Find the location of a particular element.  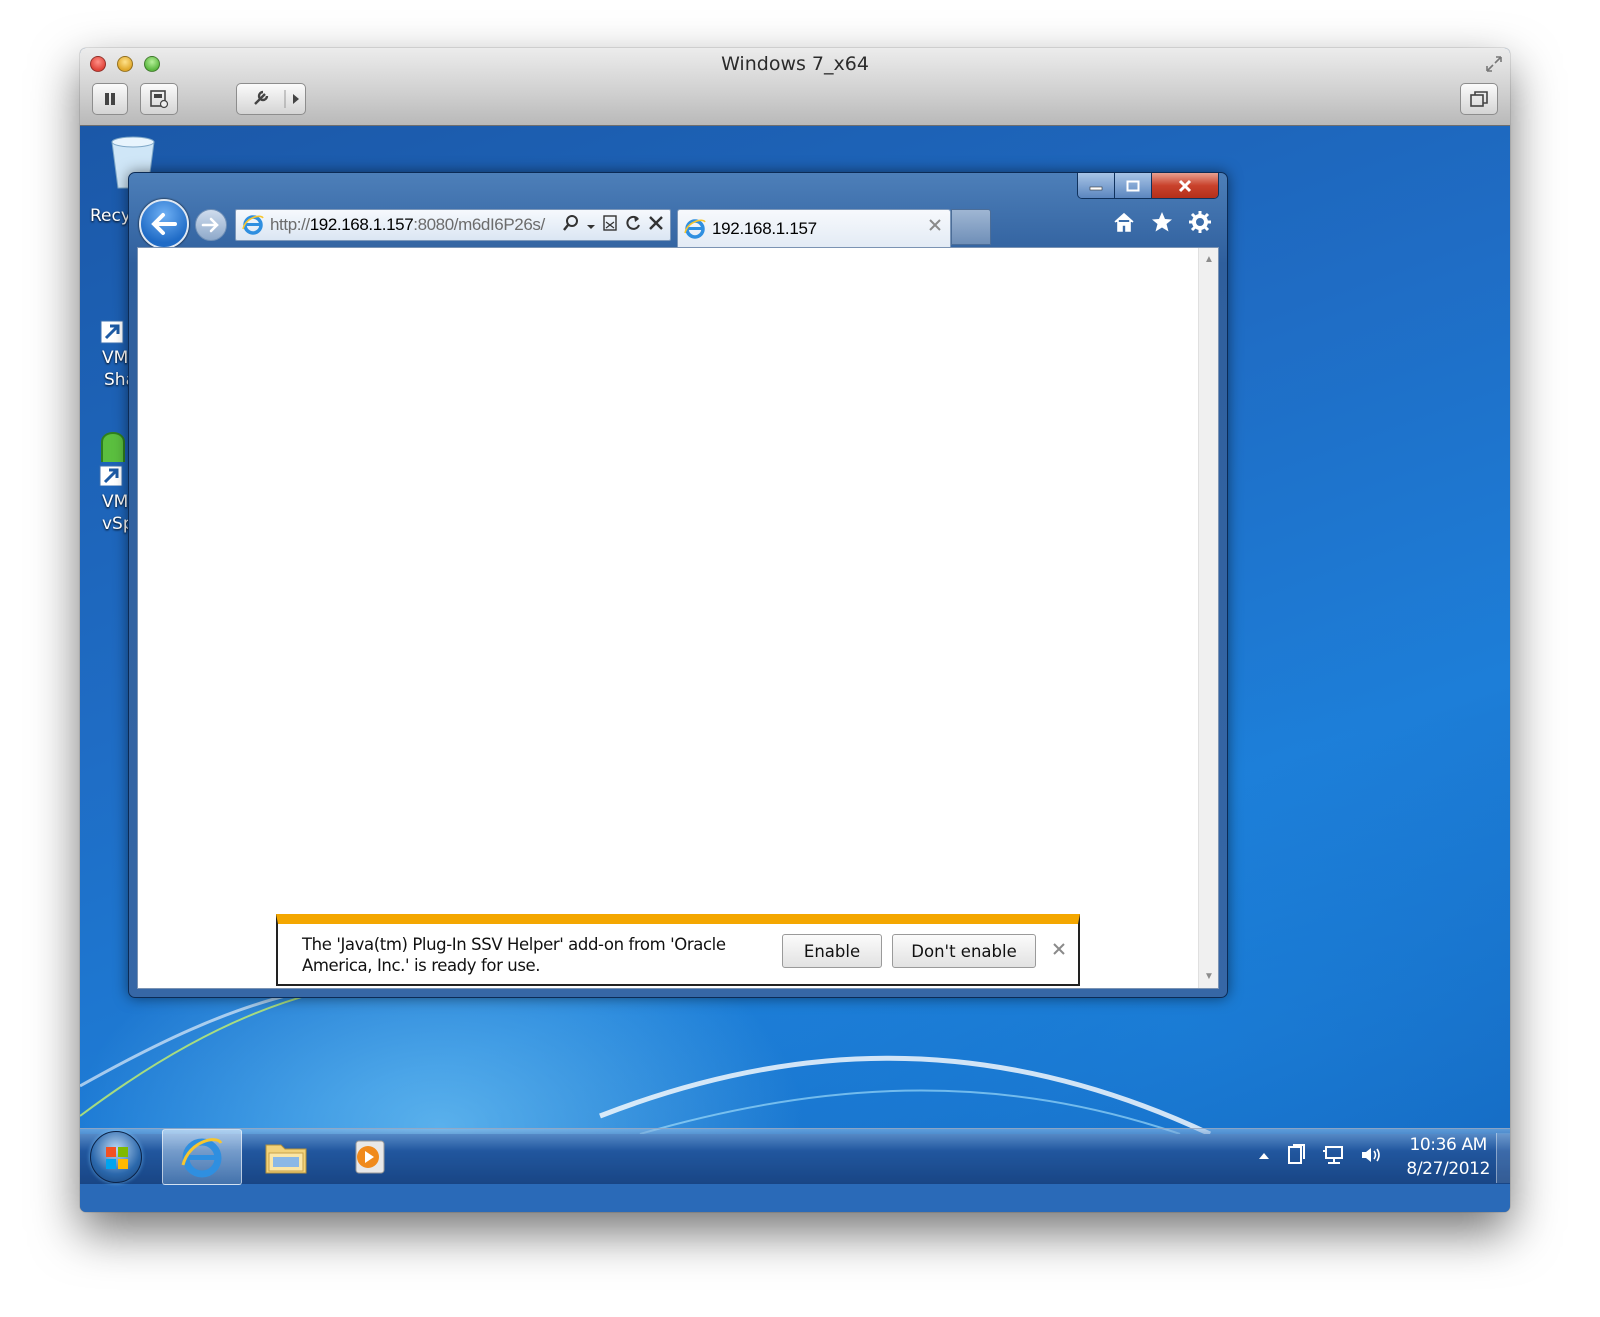

taskbar-windows-explorer is located at coordinates (286, 1157).